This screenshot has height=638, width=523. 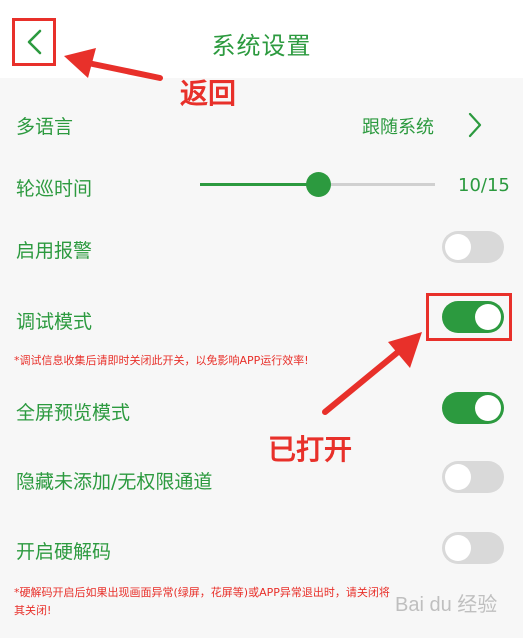 I want to click on watermark: Bai du 经验, so click(x=446, y=605).